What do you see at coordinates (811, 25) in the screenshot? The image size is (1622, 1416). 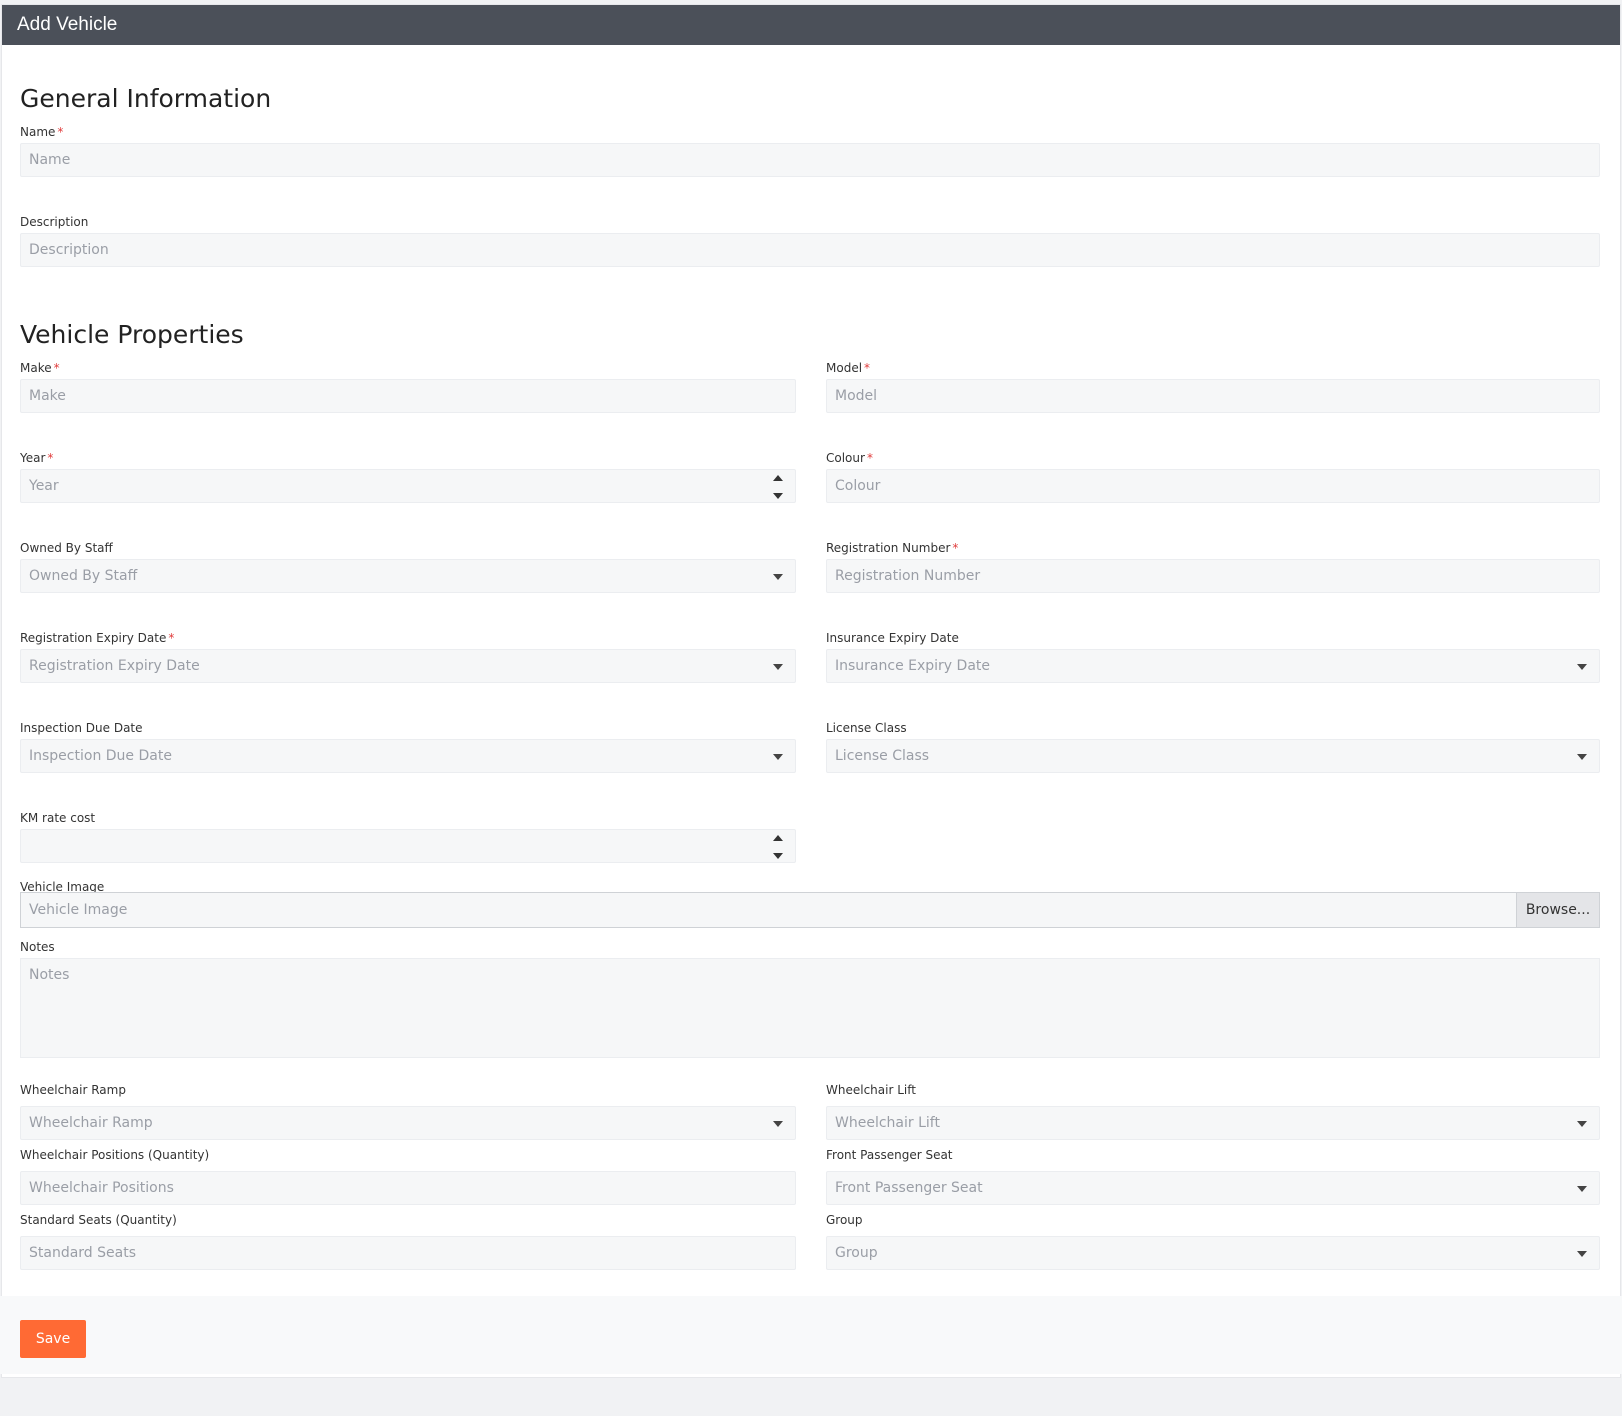 I see `panel-title: Add Vehicle` at bounding box center [811, 25].